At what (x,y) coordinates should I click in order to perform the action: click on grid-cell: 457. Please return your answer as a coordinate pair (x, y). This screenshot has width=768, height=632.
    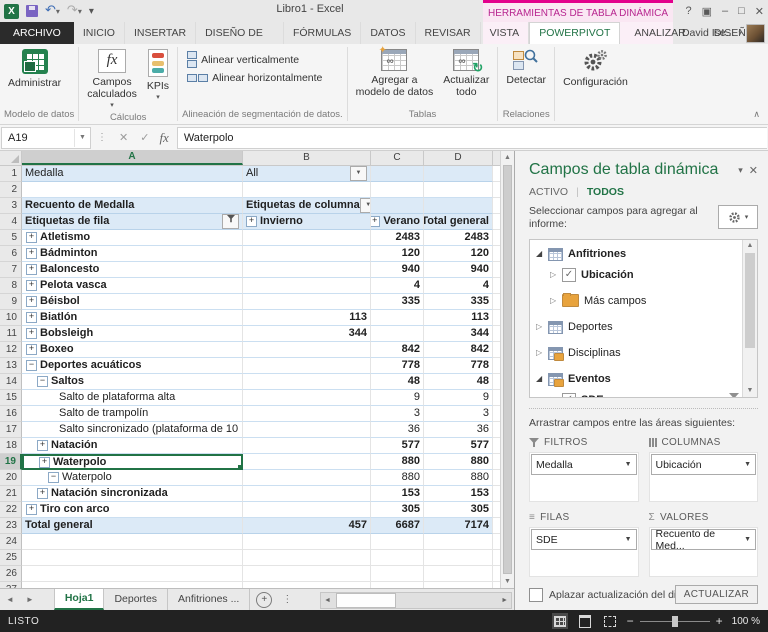
    Looking at the image, I should click on (307, 526).